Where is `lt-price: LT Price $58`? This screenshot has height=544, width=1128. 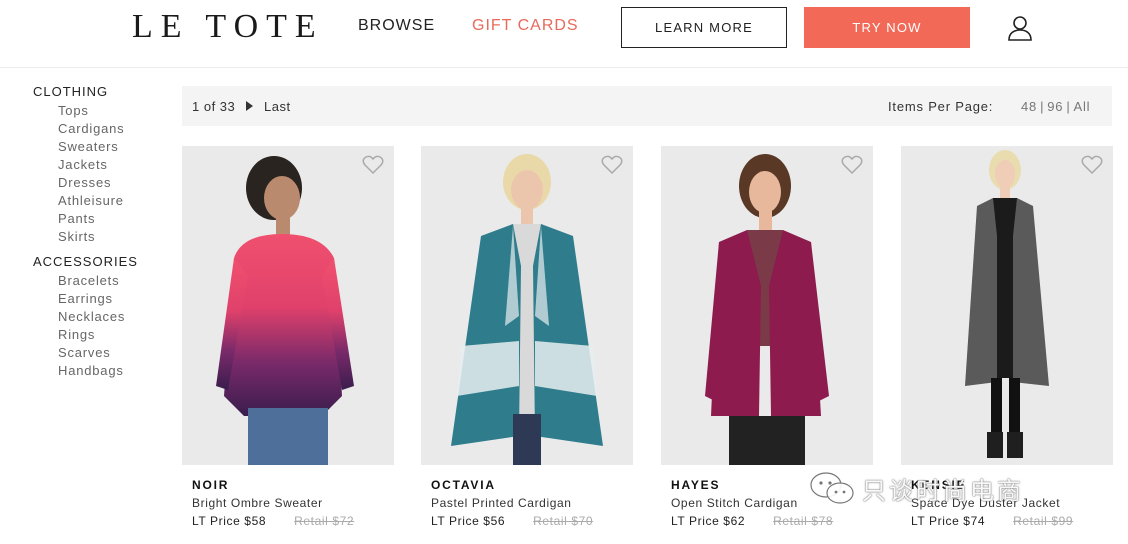 lt-price: LT Price $58 is located at coordinates (229, 521).